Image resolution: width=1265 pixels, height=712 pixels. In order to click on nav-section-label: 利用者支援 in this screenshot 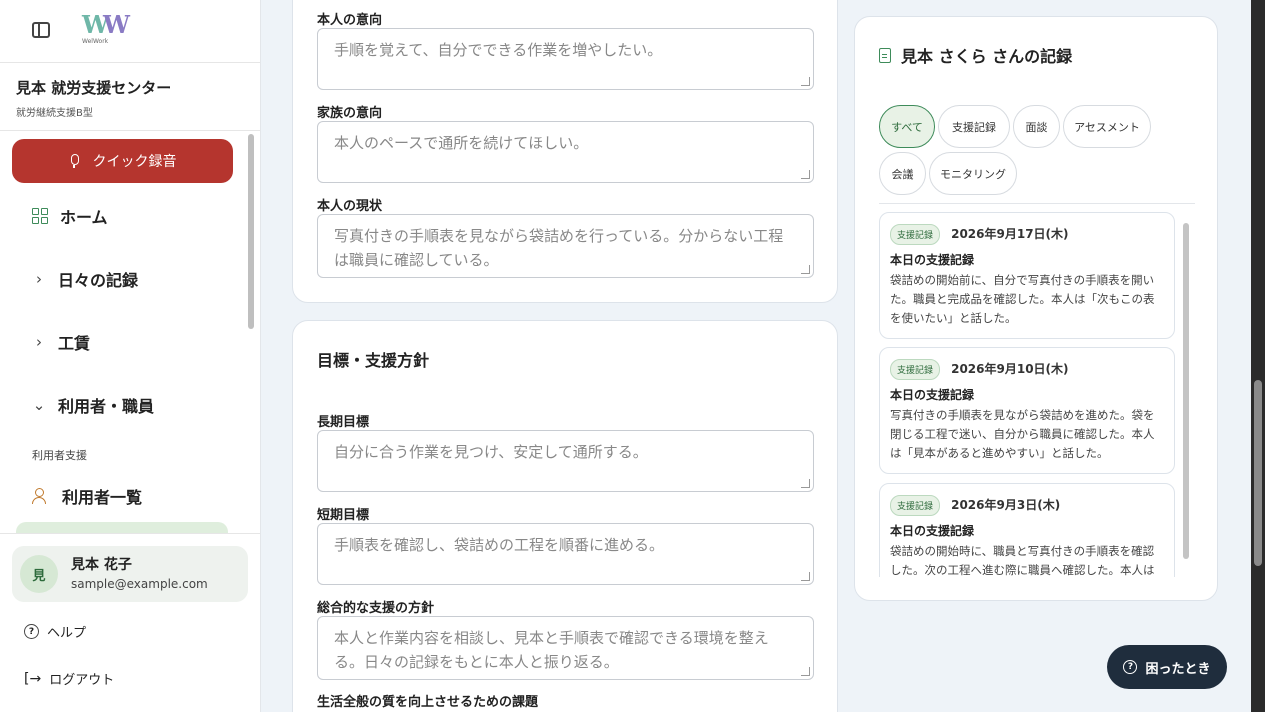, I will do `click(59, 455)`.